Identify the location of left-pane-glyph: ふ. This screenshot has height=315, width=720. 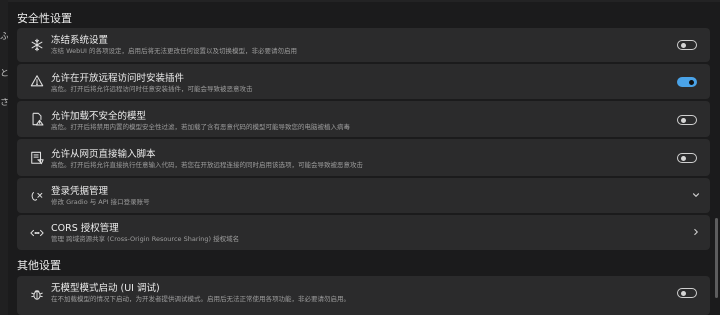
(4, 37).